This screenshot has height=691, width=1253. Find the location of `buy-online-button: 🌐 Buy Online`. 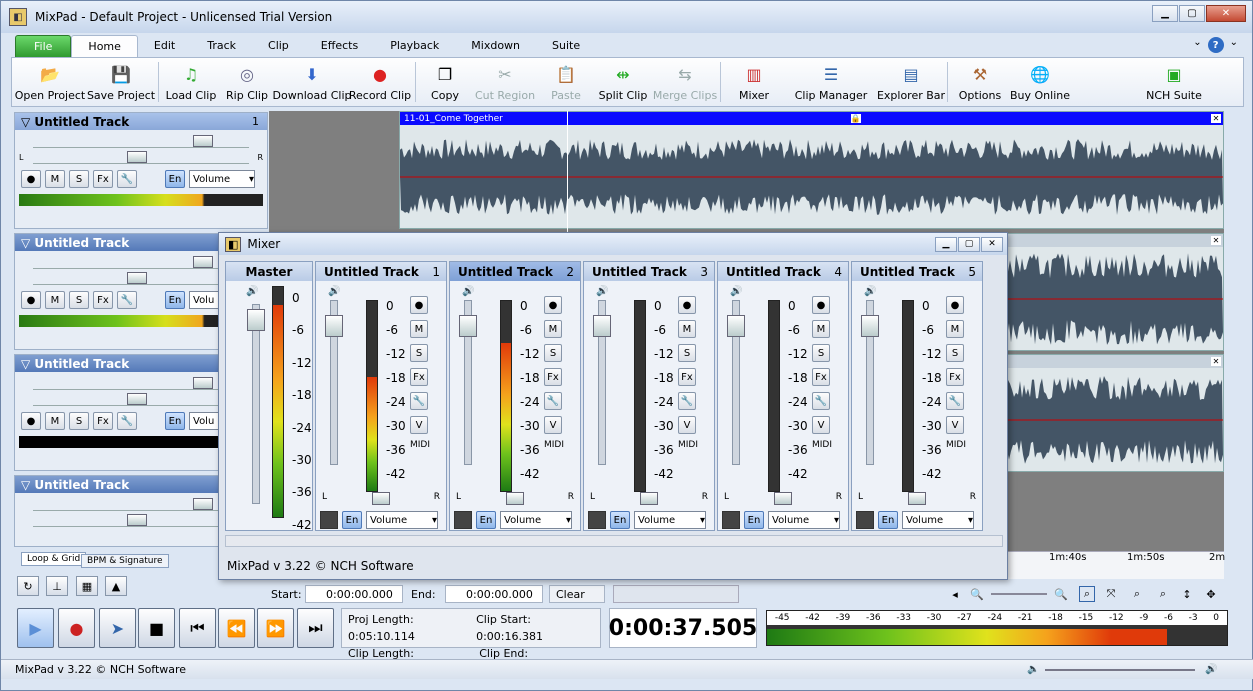

buy-online-button: 🌐 Buy Online is located at coordinates (1040, 82).